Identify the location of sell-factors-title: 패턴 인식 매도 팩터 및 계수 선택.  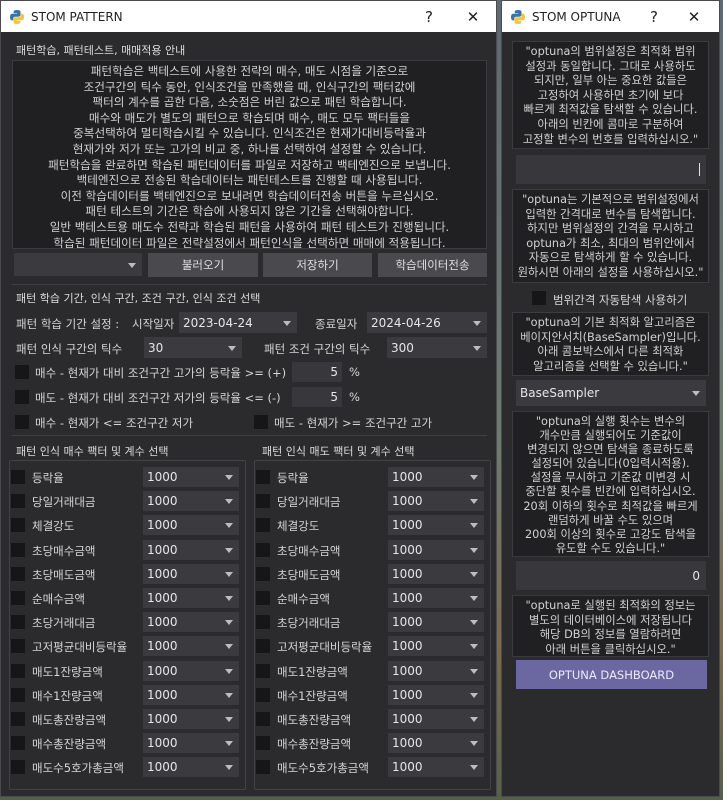
(338, 451).